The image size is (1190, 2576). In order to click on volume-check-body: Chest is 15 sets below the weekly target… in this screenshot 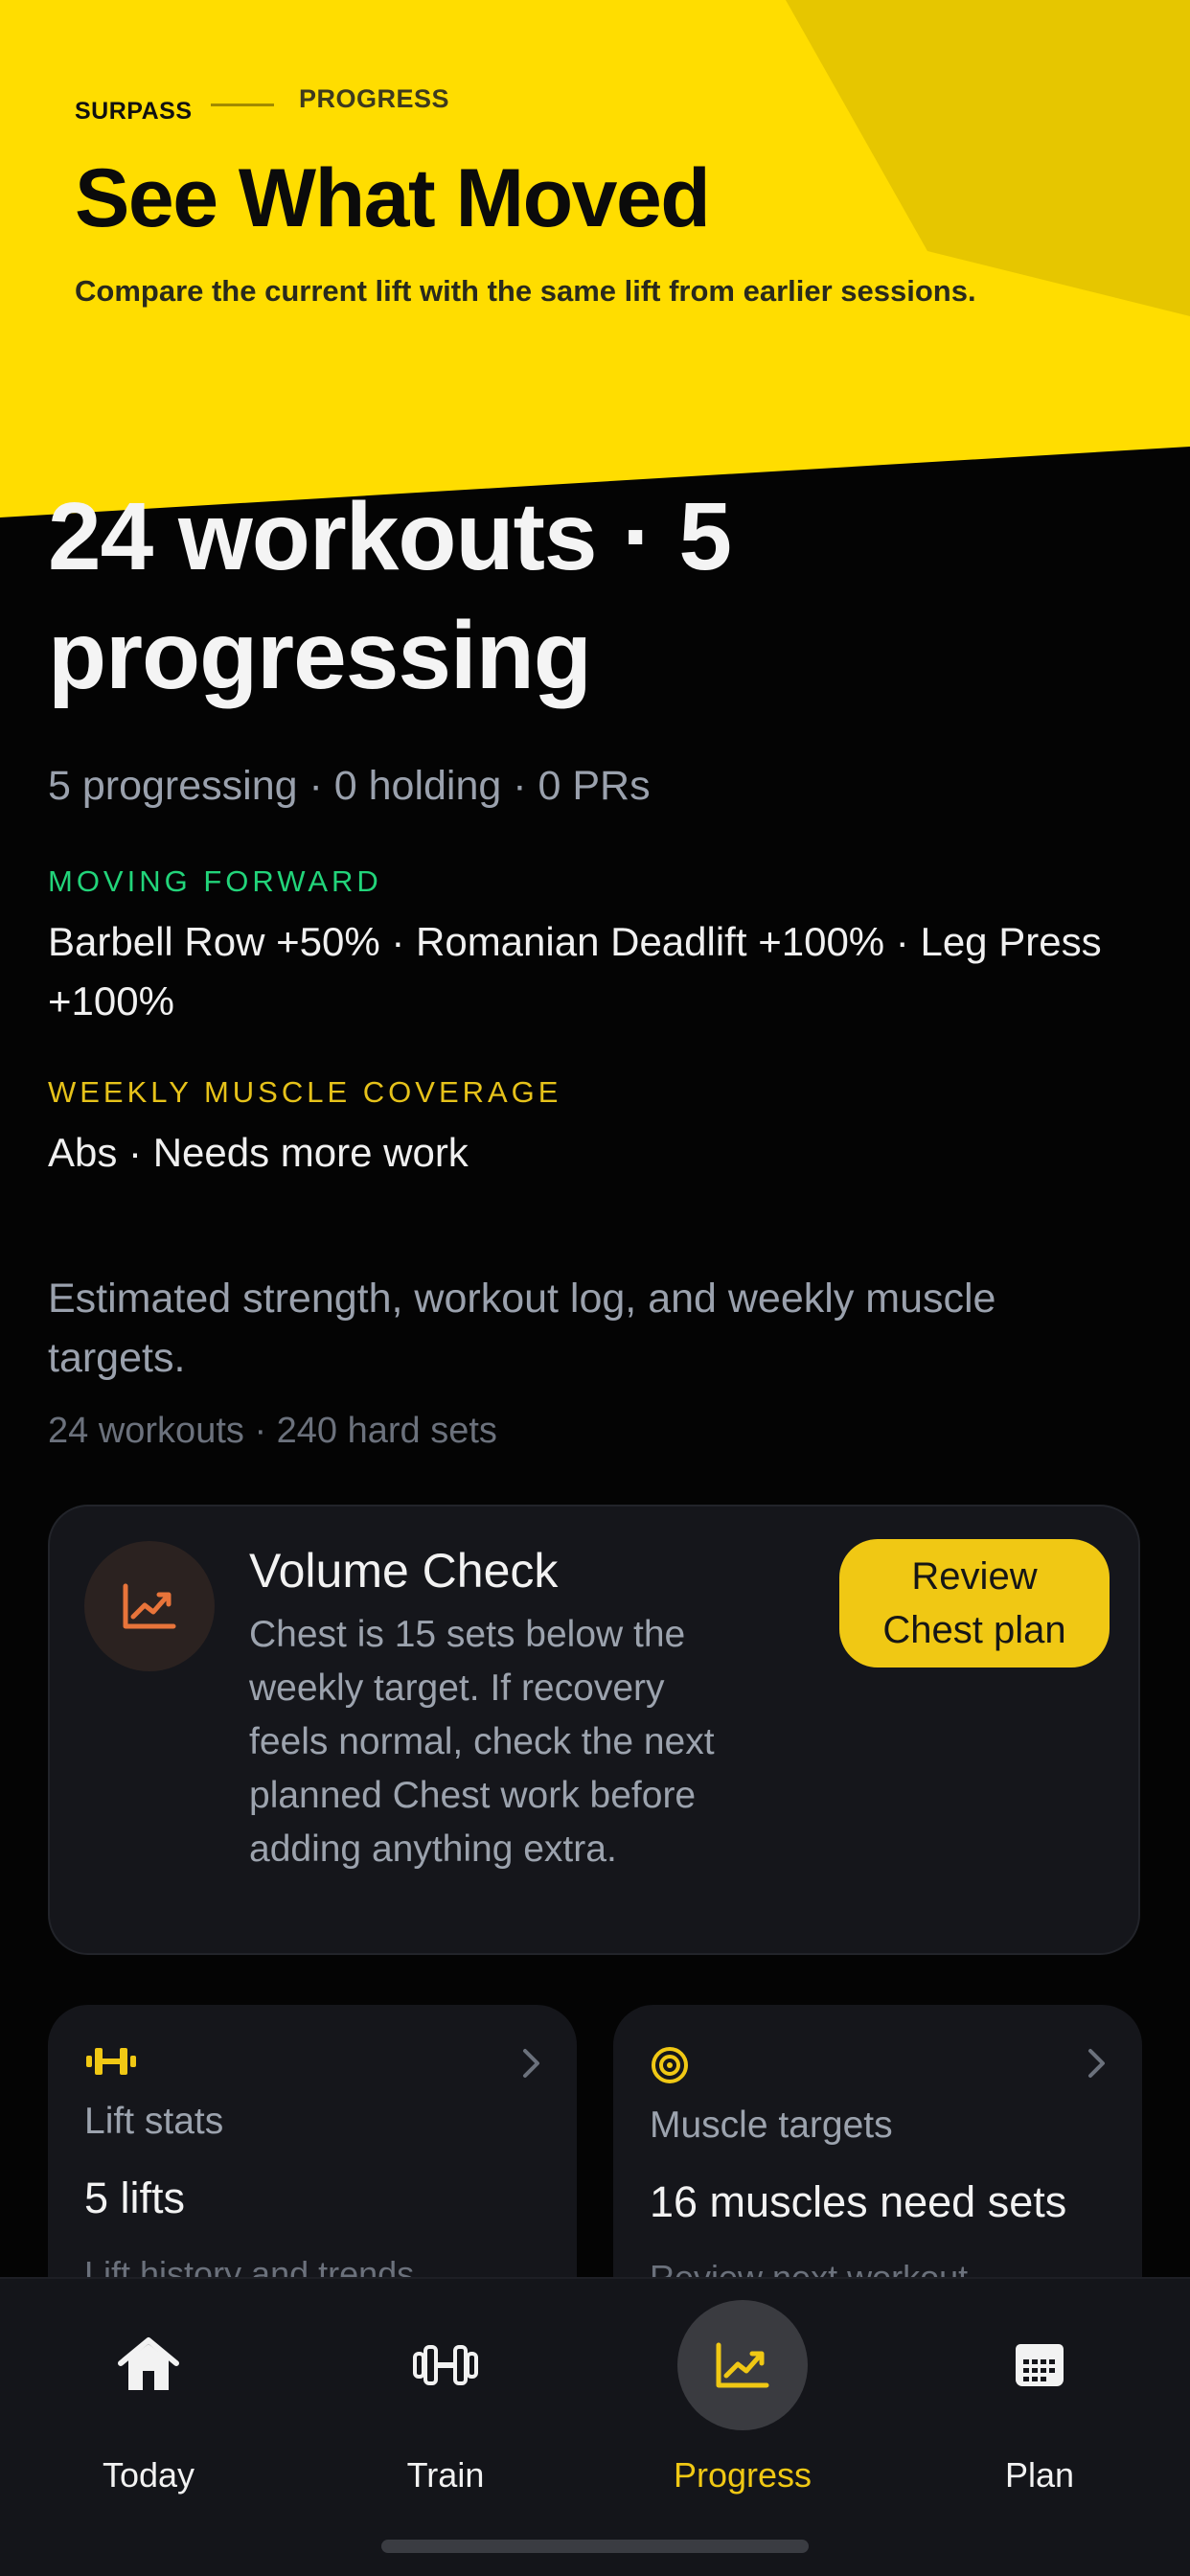, I will do `click(482, 1742)`.